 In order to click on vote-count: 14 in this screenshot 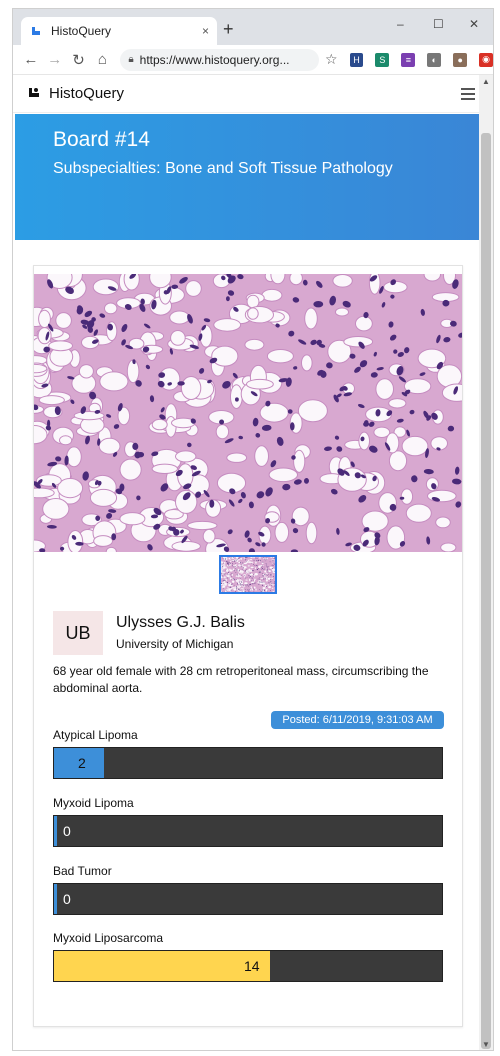, I will do `click(252, 966)`.